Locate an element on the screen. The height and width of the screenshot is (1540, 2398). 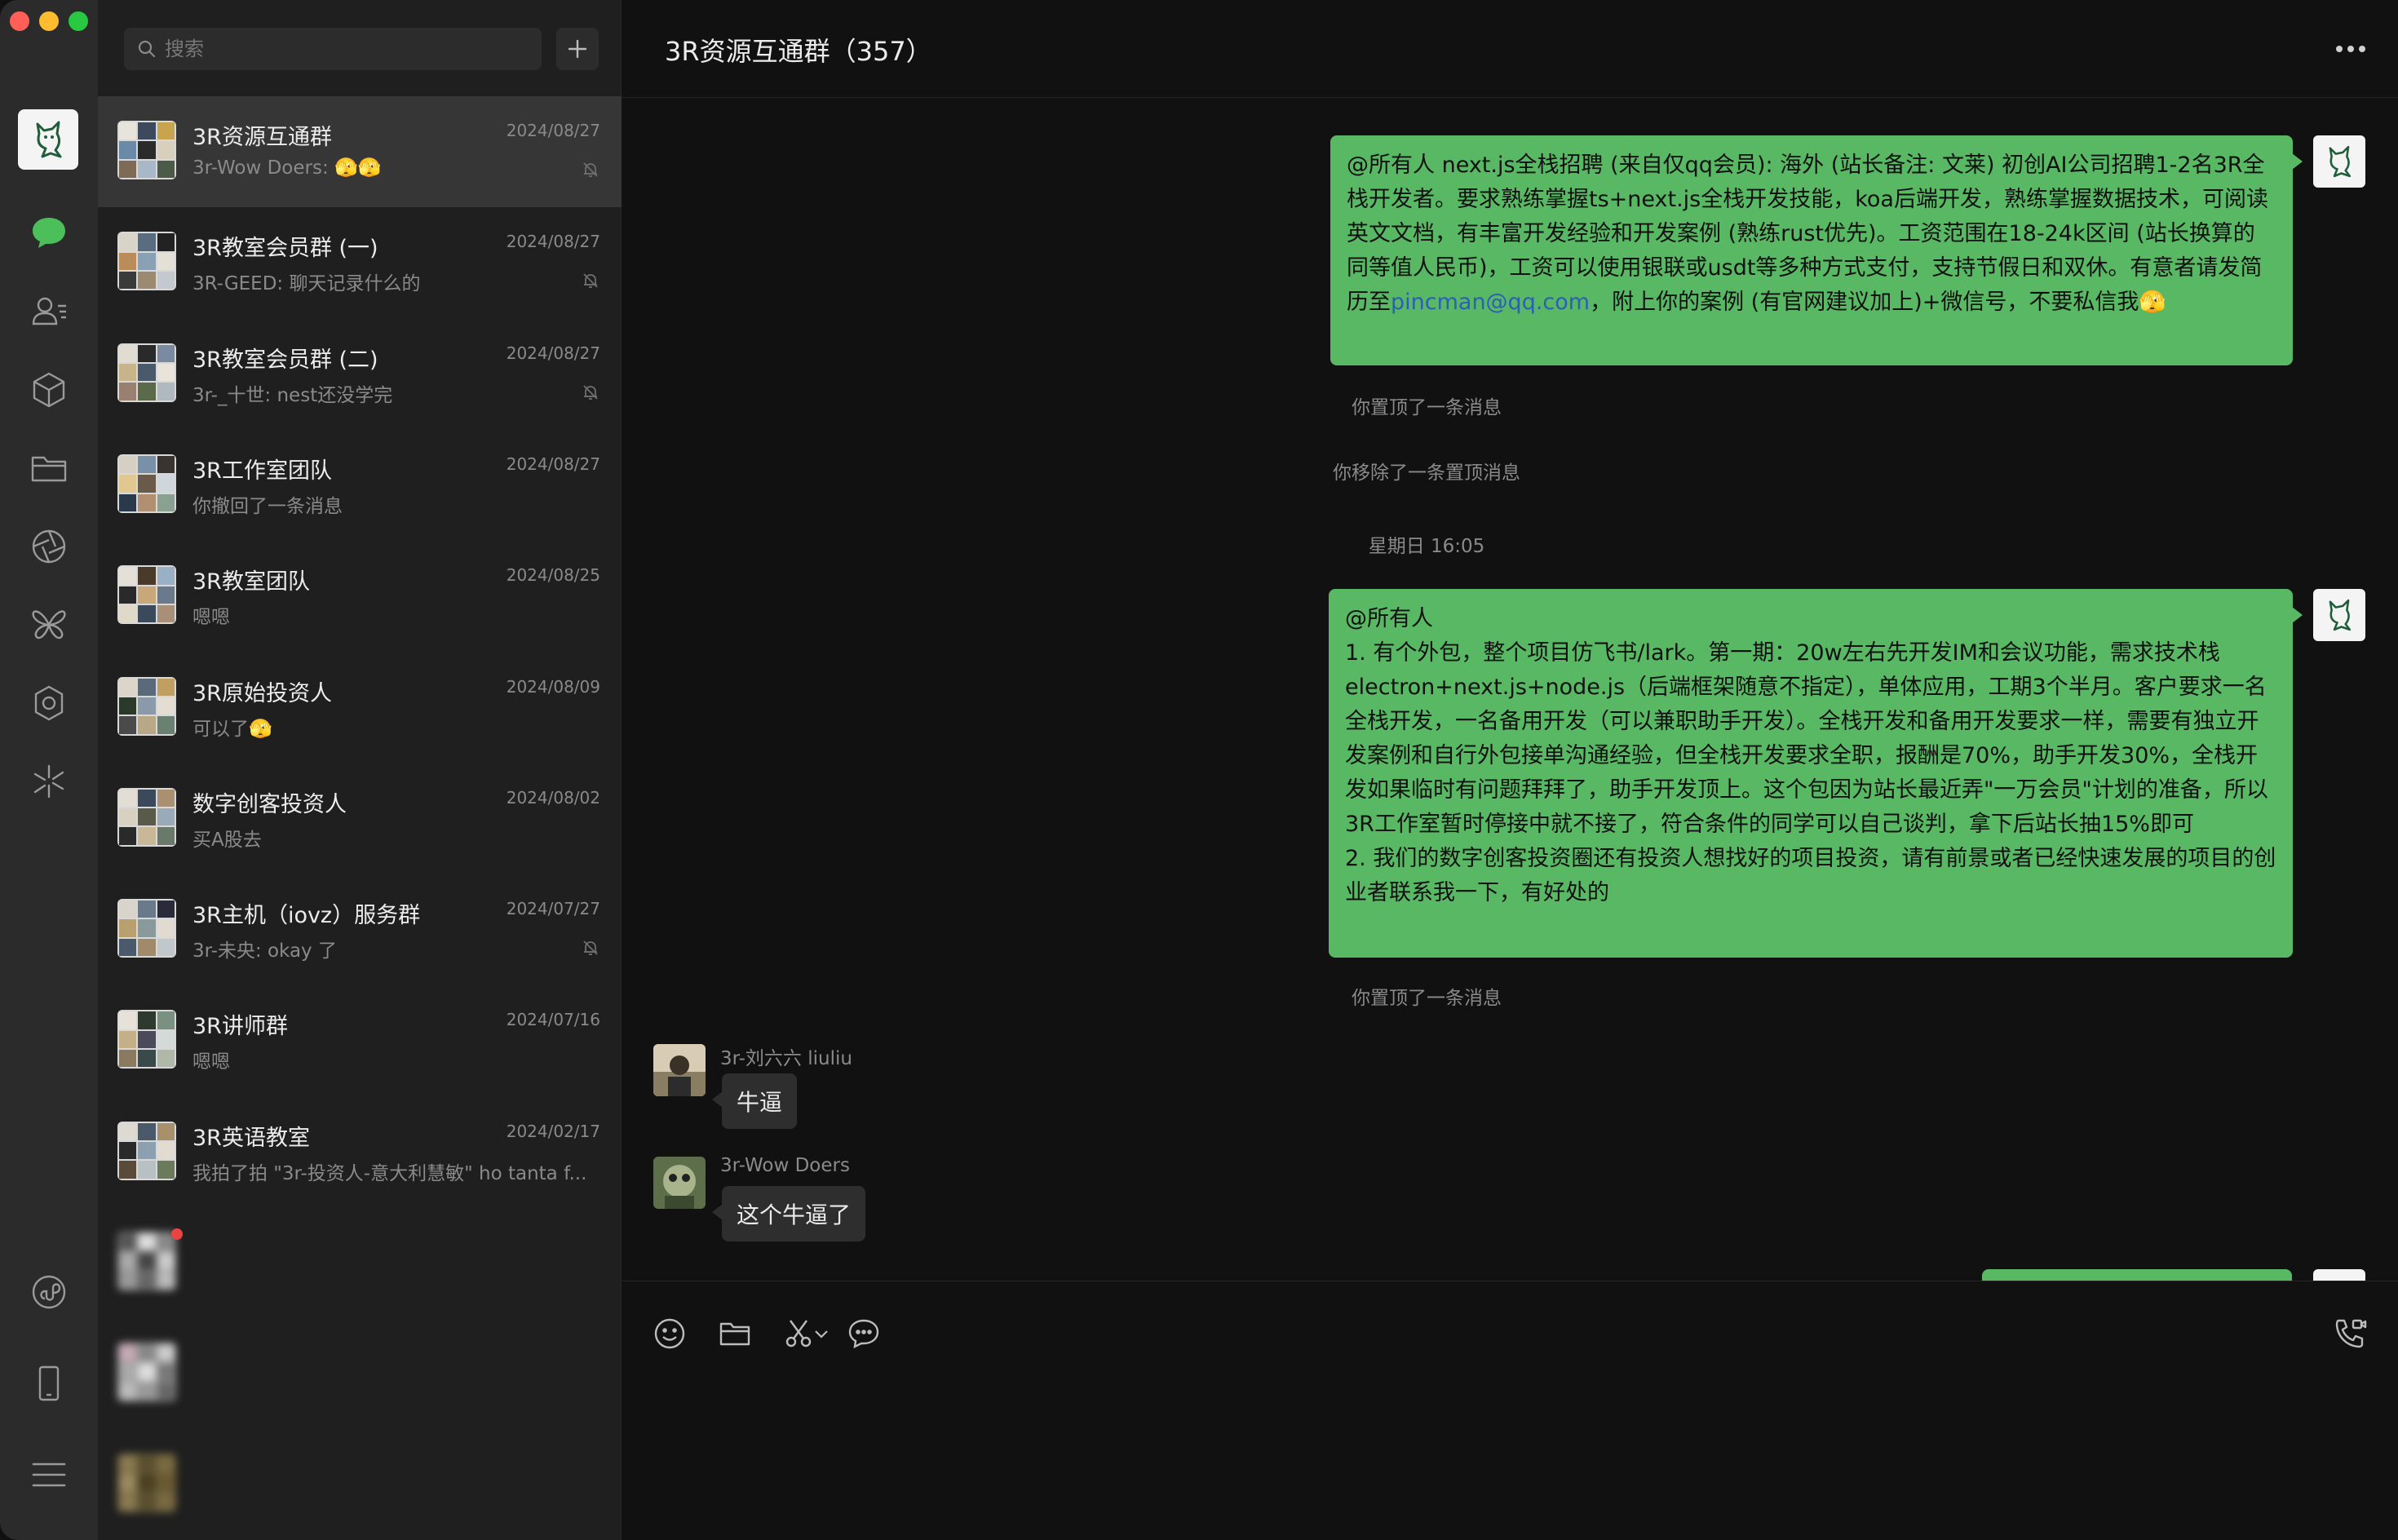
window-controls is located at coordinates (49, 21).